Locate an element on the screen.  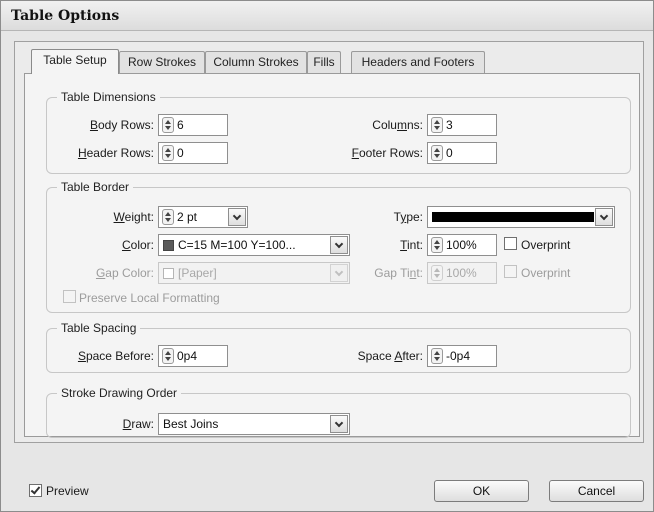
color-swatch-icon is located at coordinates (168, 245).